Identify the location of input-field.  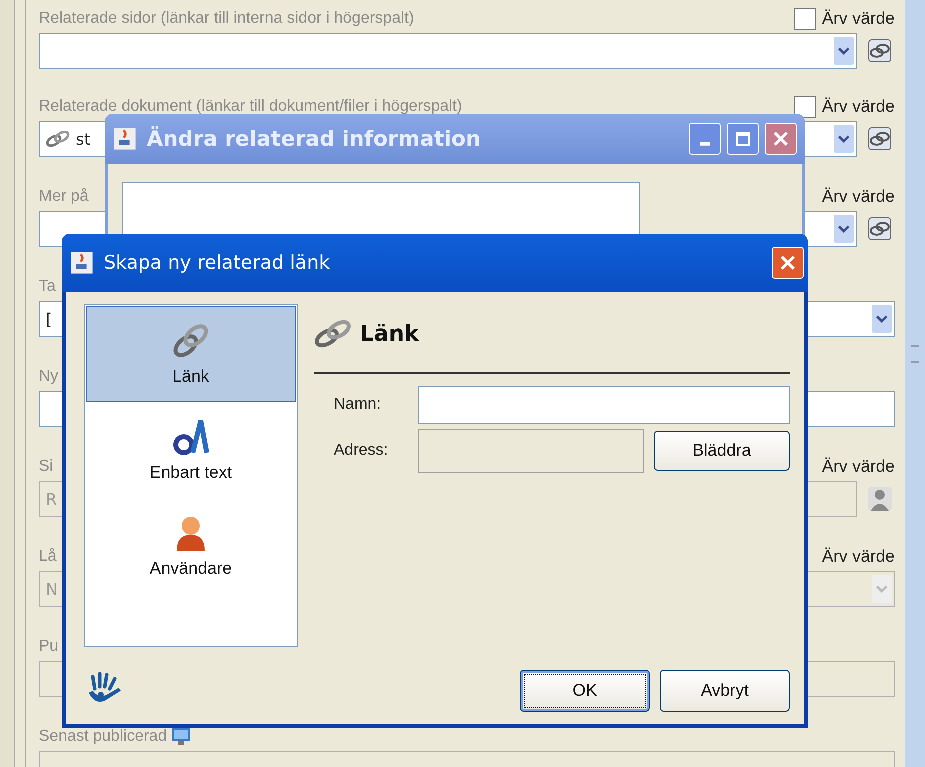
(604, 405).